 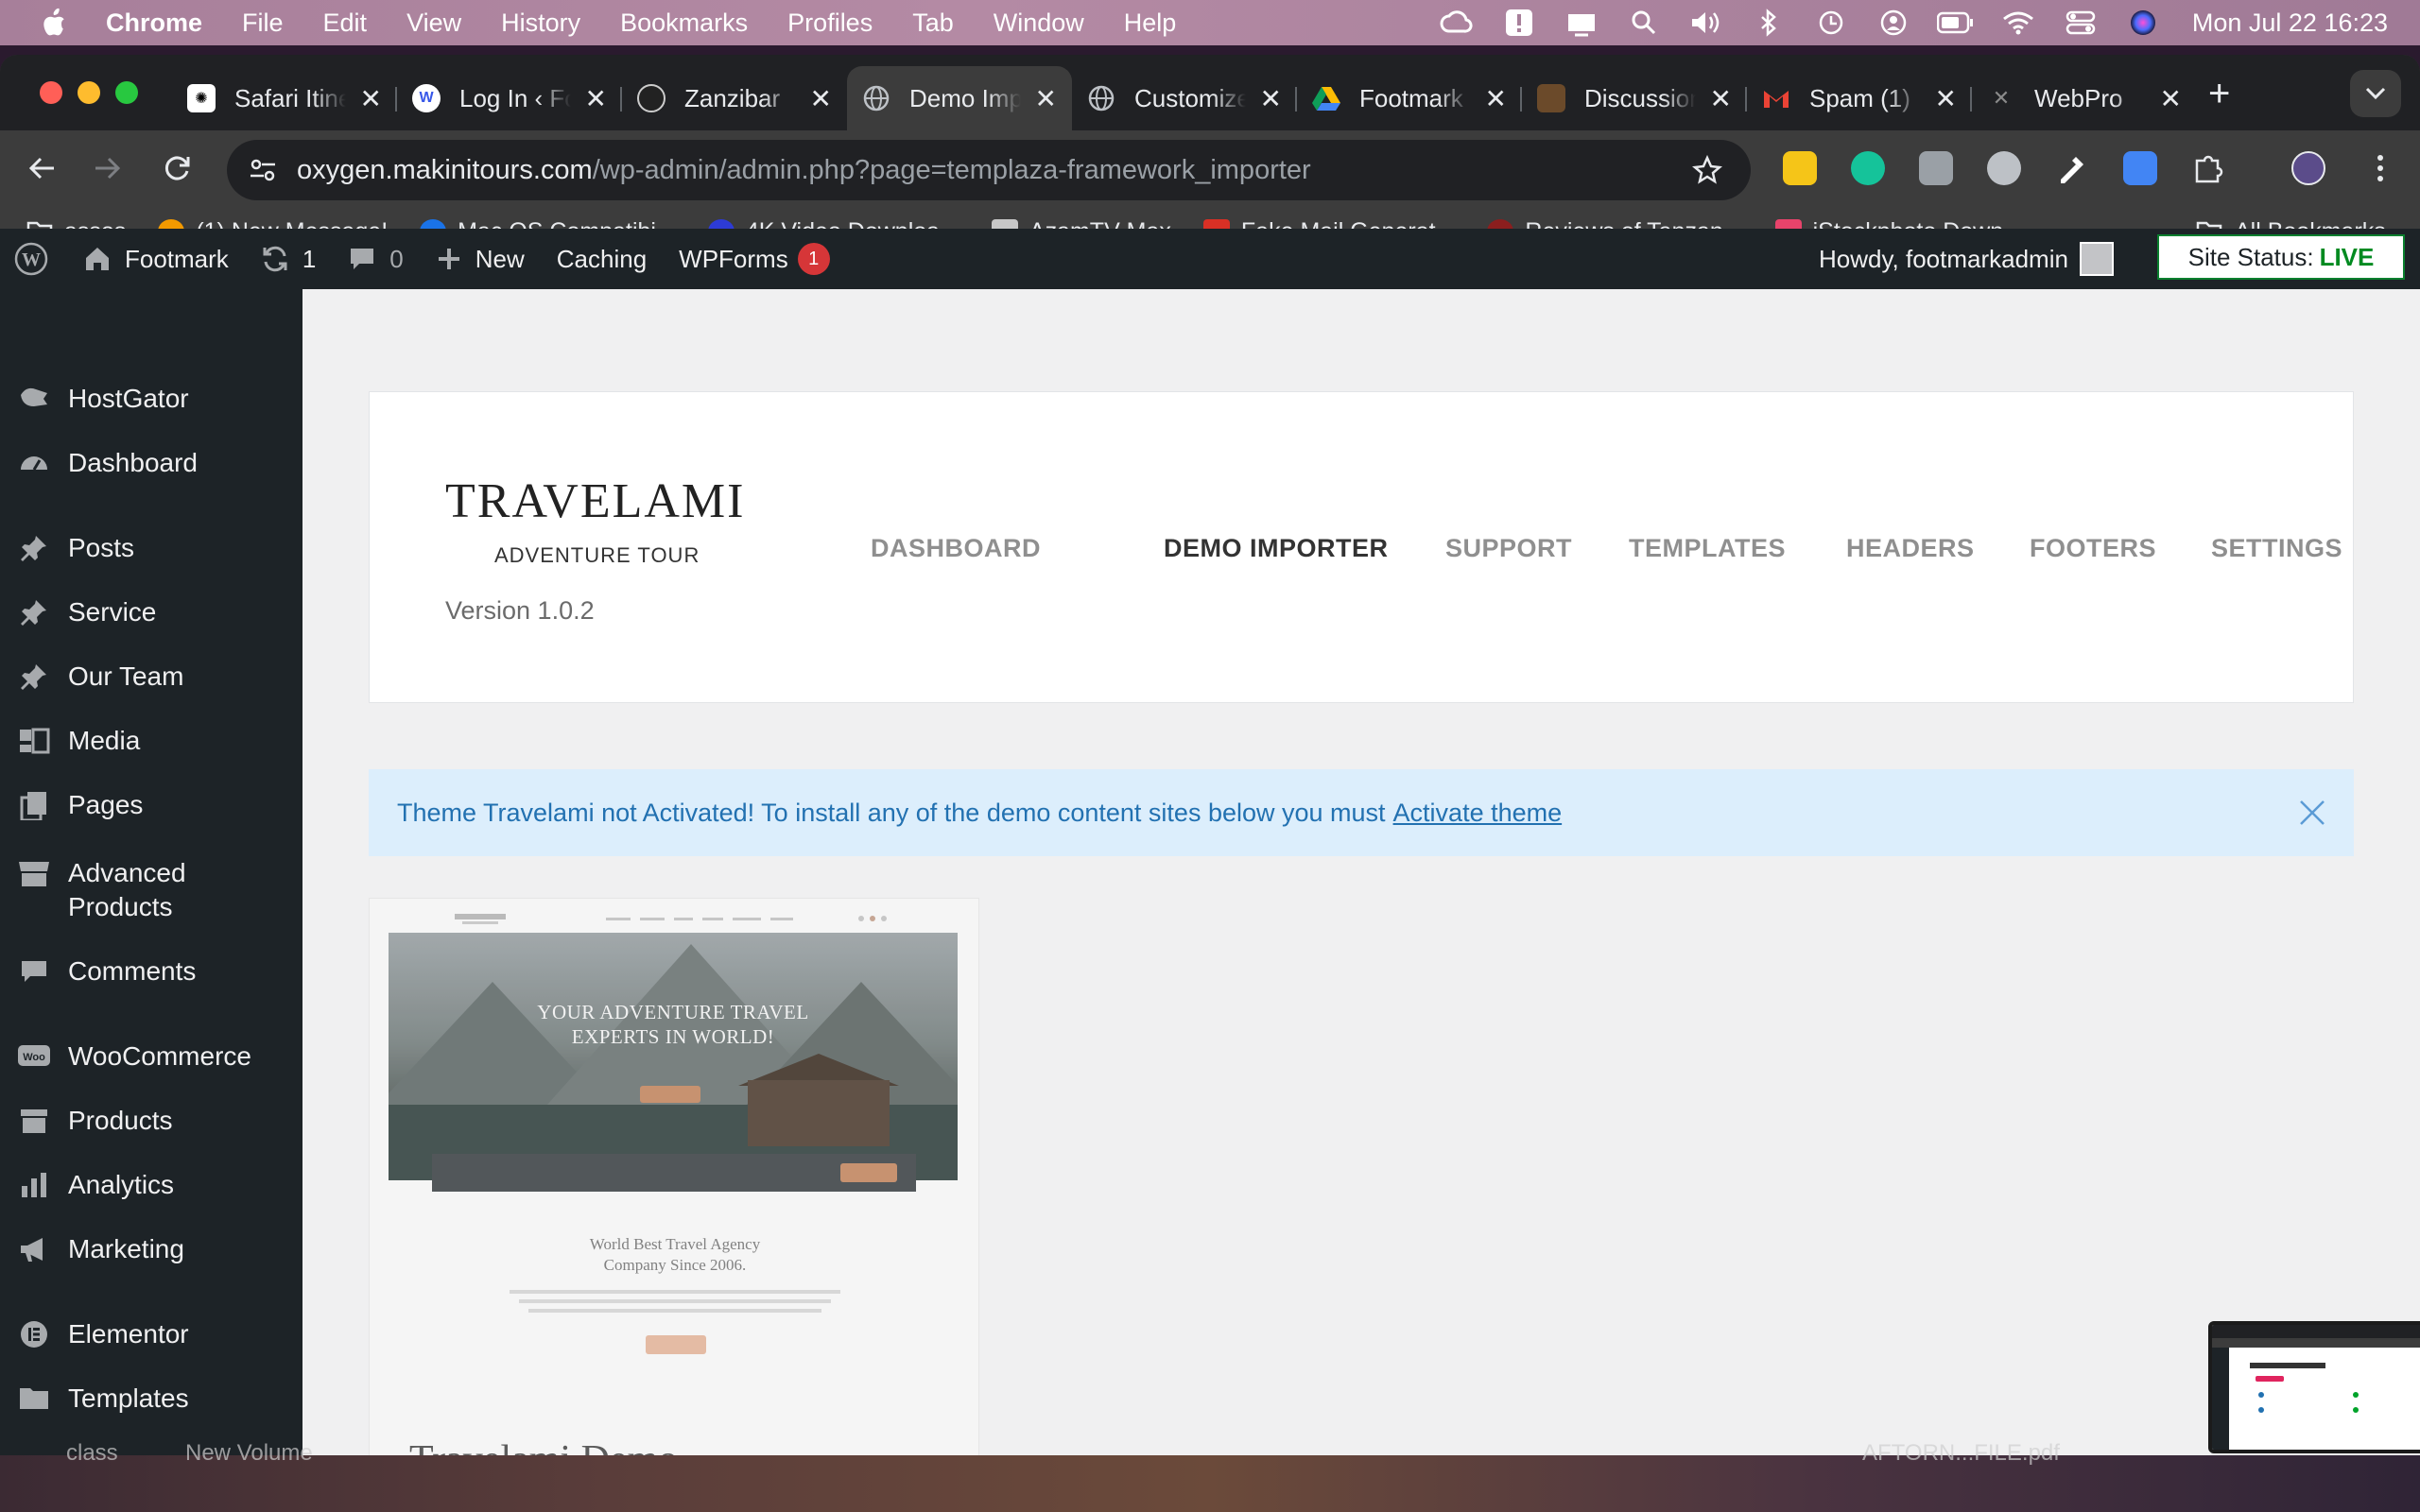 I want to click on menu-profiles: Profiles, so click(x=830, y=23).